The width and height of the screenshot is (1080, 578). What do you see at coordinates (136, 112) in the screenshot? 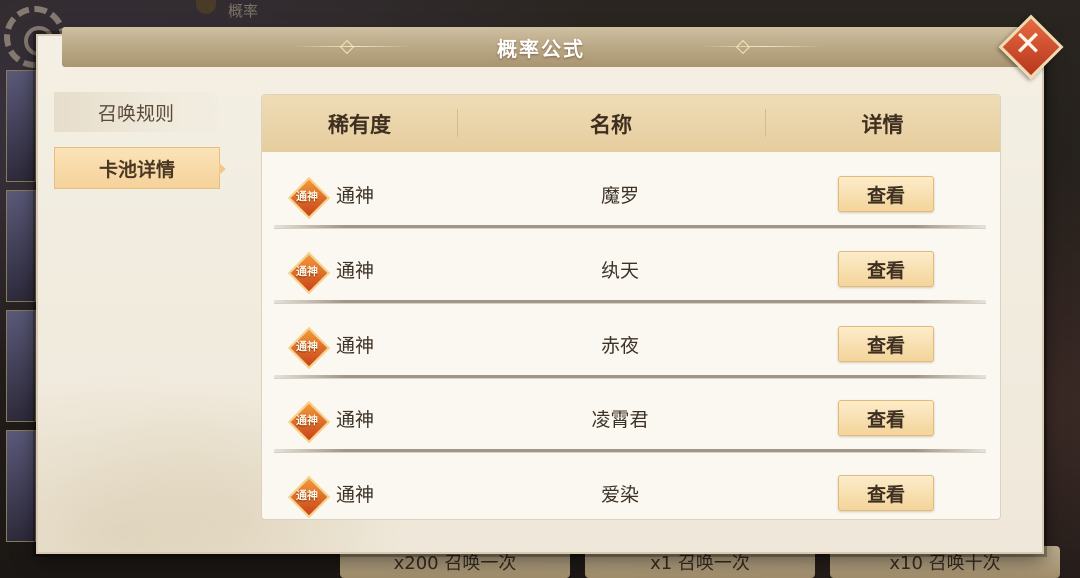
I see `tab-summon-rules: 召唤规则` at bounding box center [136, 112].